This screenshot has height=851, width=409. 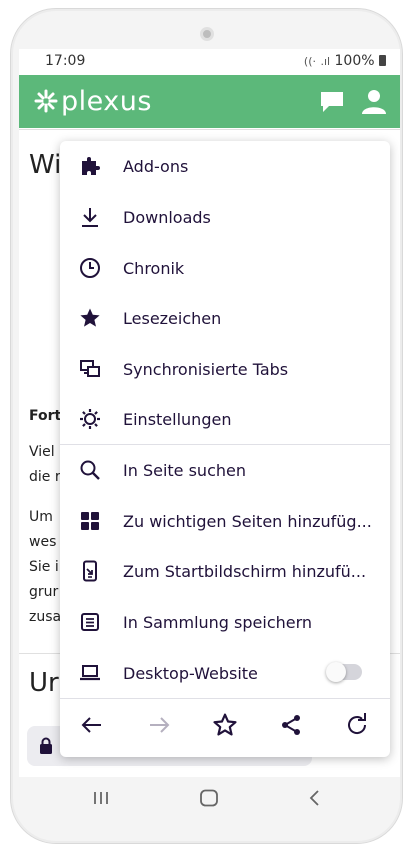 What do you see at coordinates (374, 102) in the screenshot?
I see `user-icon` at bounding box center [374, 102].